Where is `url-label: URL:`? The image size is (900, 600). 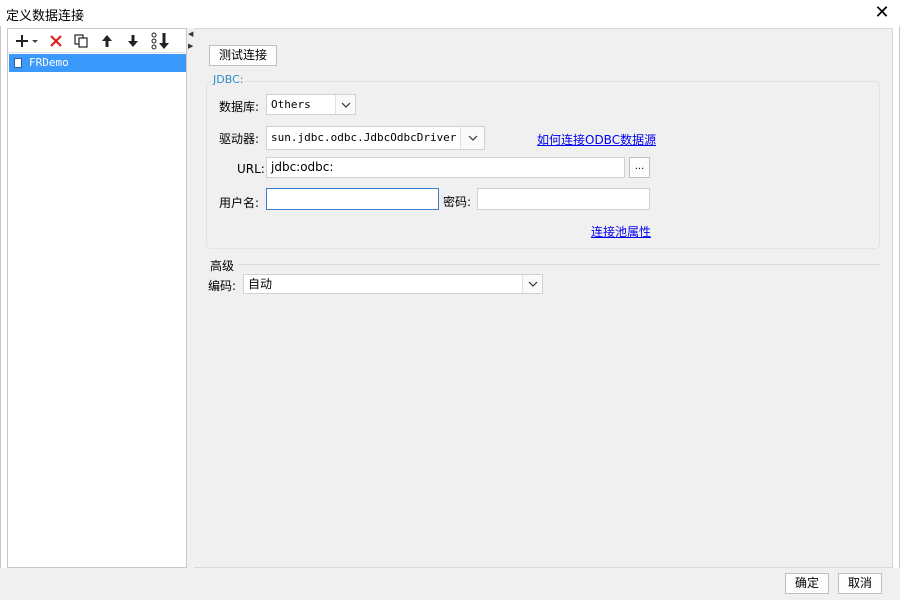
url-label: URL: is located at coordinates (251, 169).